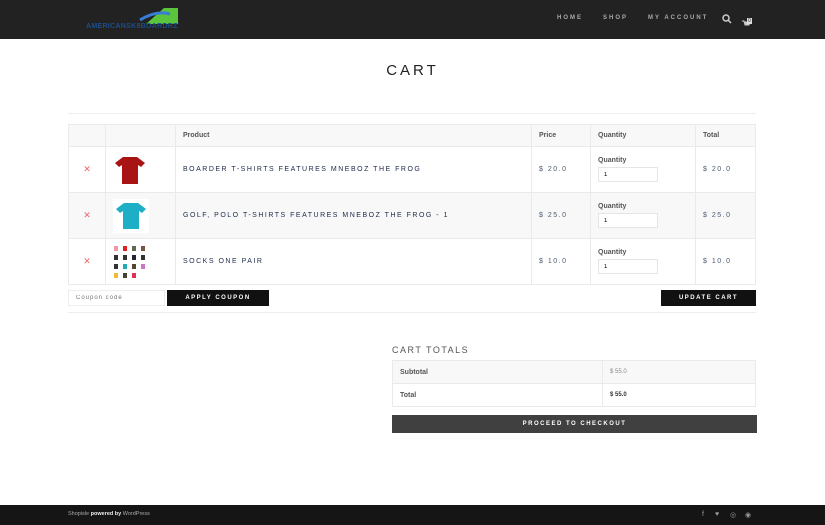 The height and width of the screenshot is (525, 825). I want to click on product-price: $ 20.0, so click(561, 169).